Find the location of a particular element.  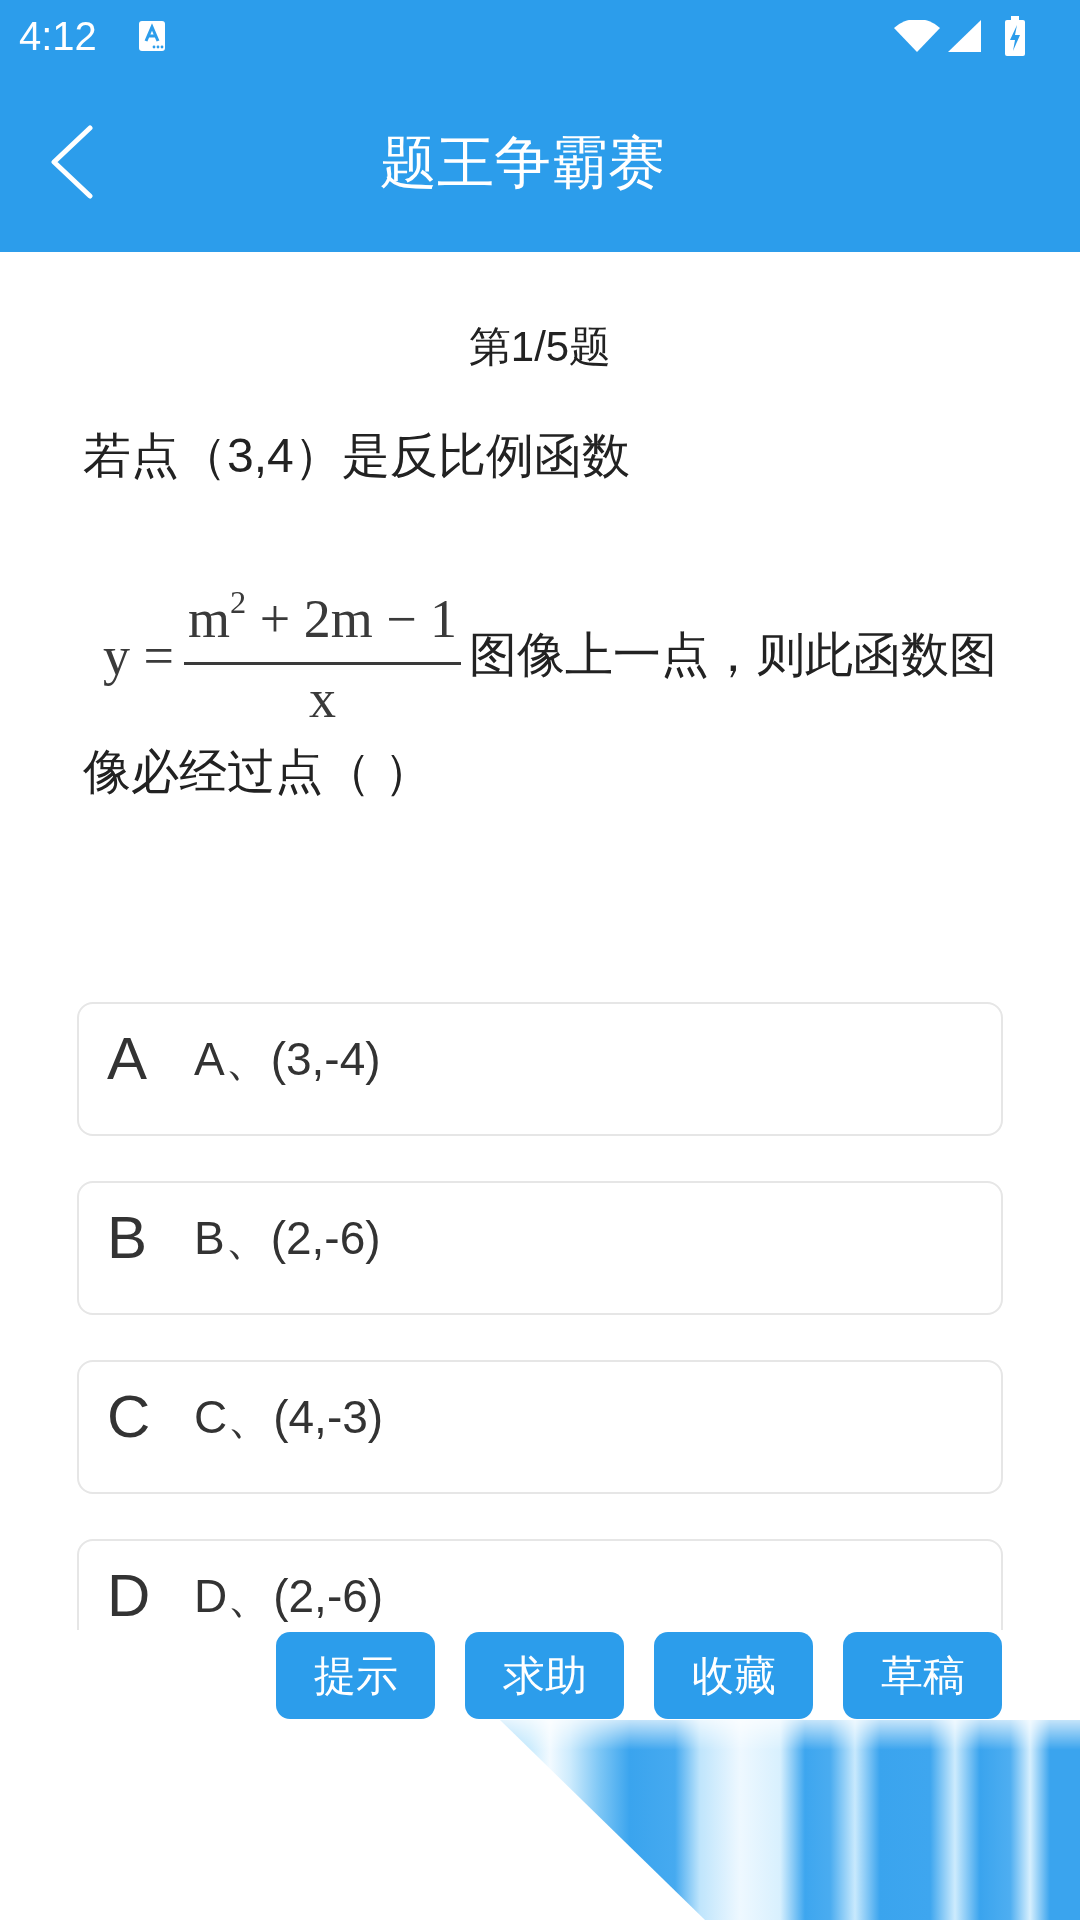

option-letter: C is located at coordinates (129, 1417).